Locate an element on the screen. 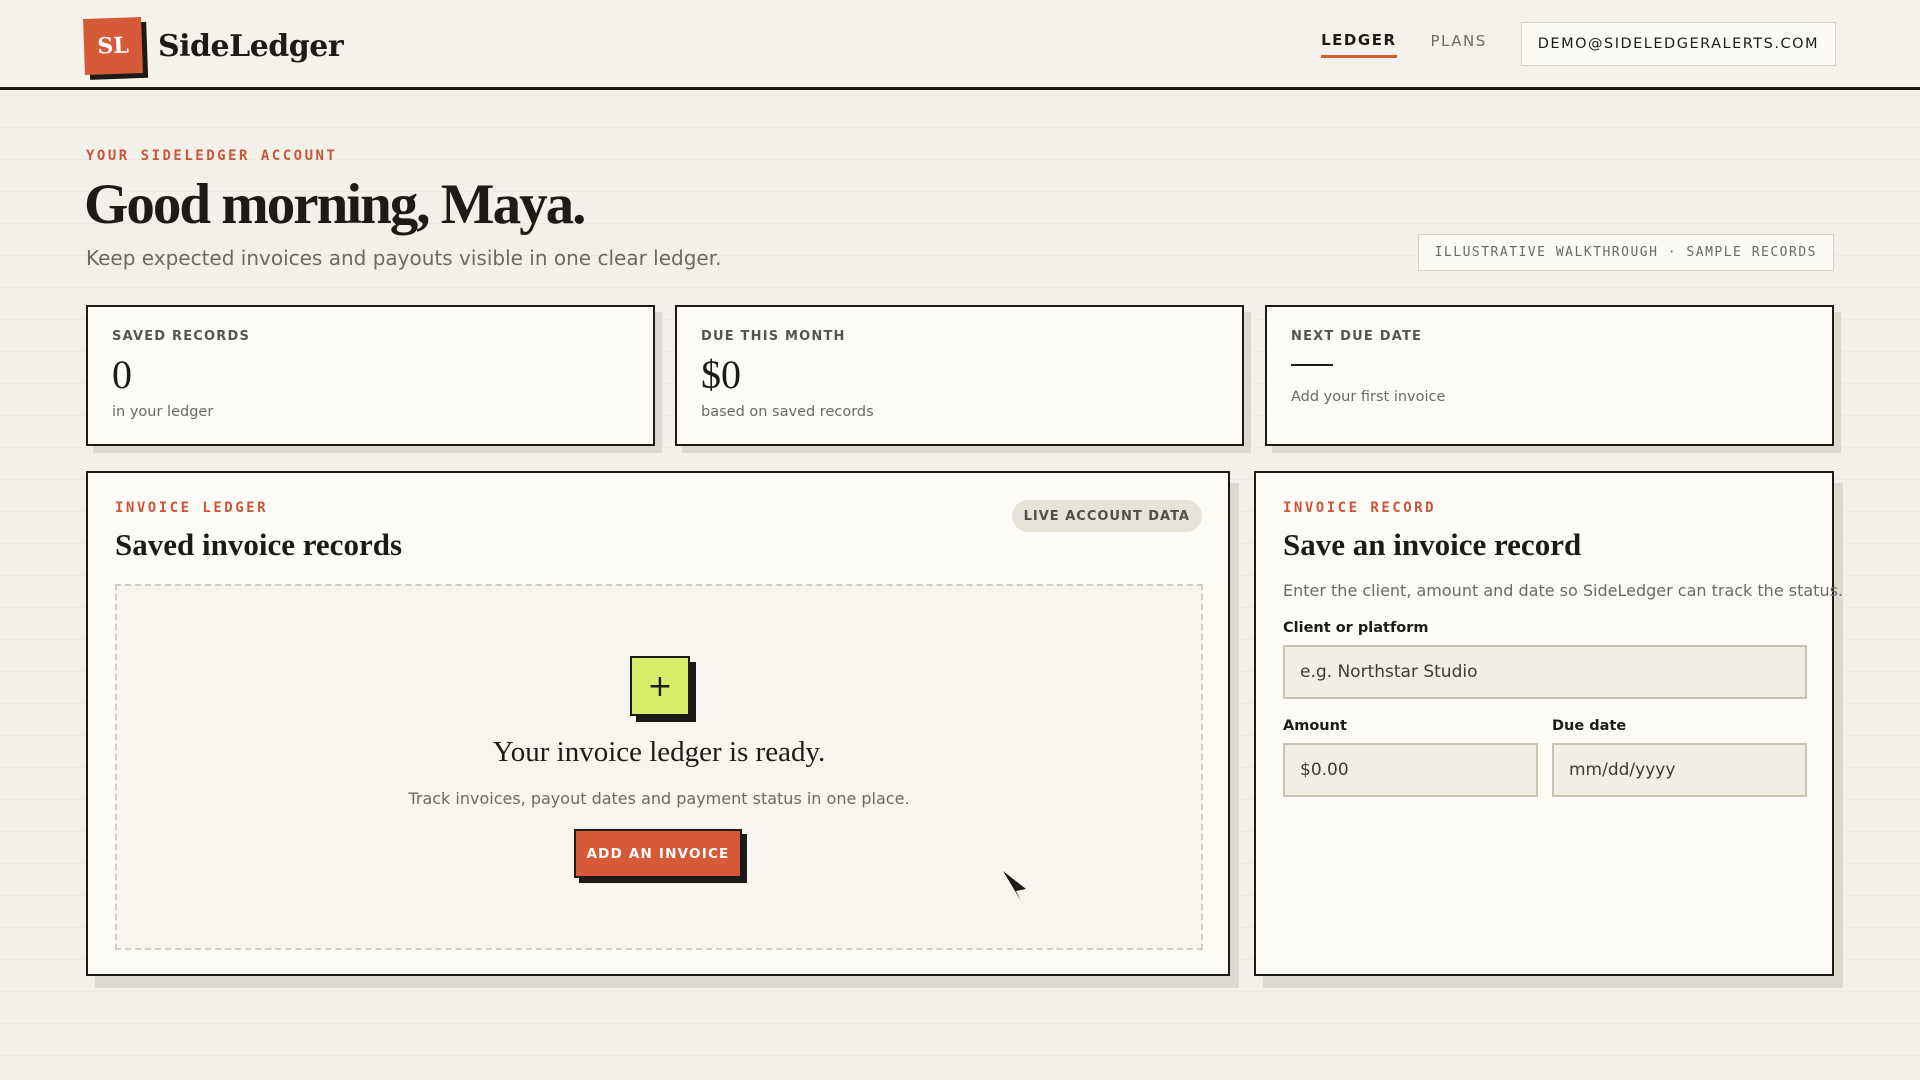 The image size is (1920, 1080). stat-value: 0 is located at coordinates (122, 374).